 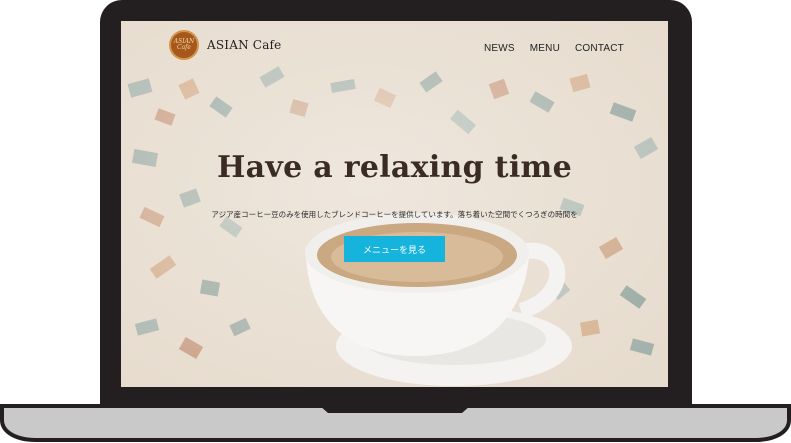 I want to click on hero-title: Have a relaxing time, so click(x=394, y=167).